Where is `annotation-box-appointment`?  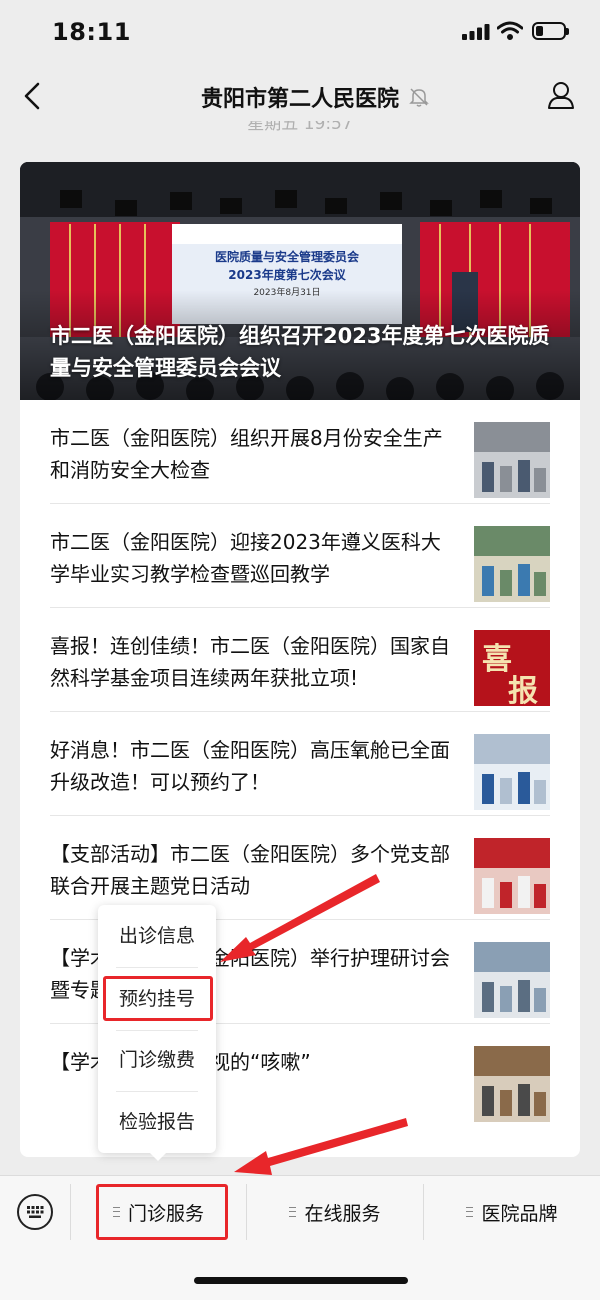 annotation-box-appointment is located at coordinates (158, 998).